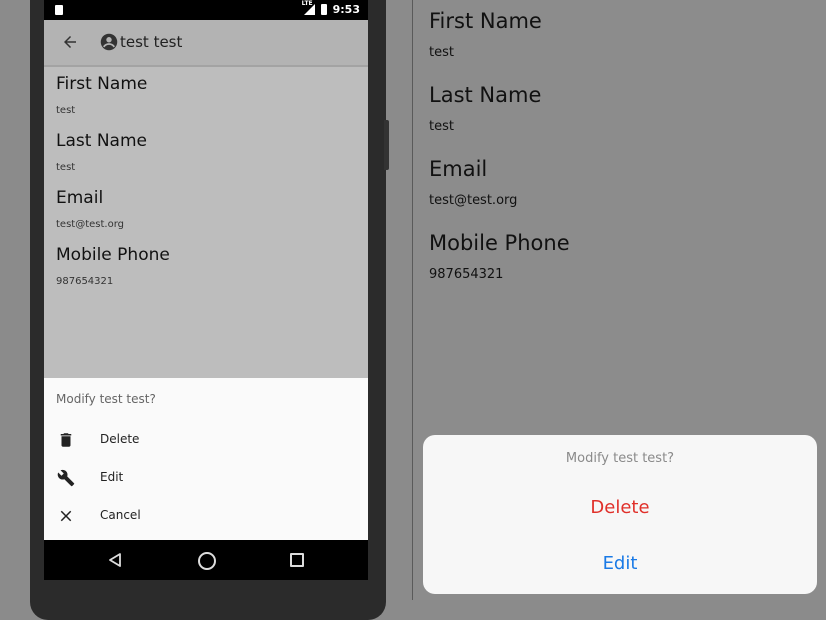 This screenshot has height=620, width=826. Describe the element at coordinates (206, 478) in the screenshot. I see `edit-action: Edit` at that location.